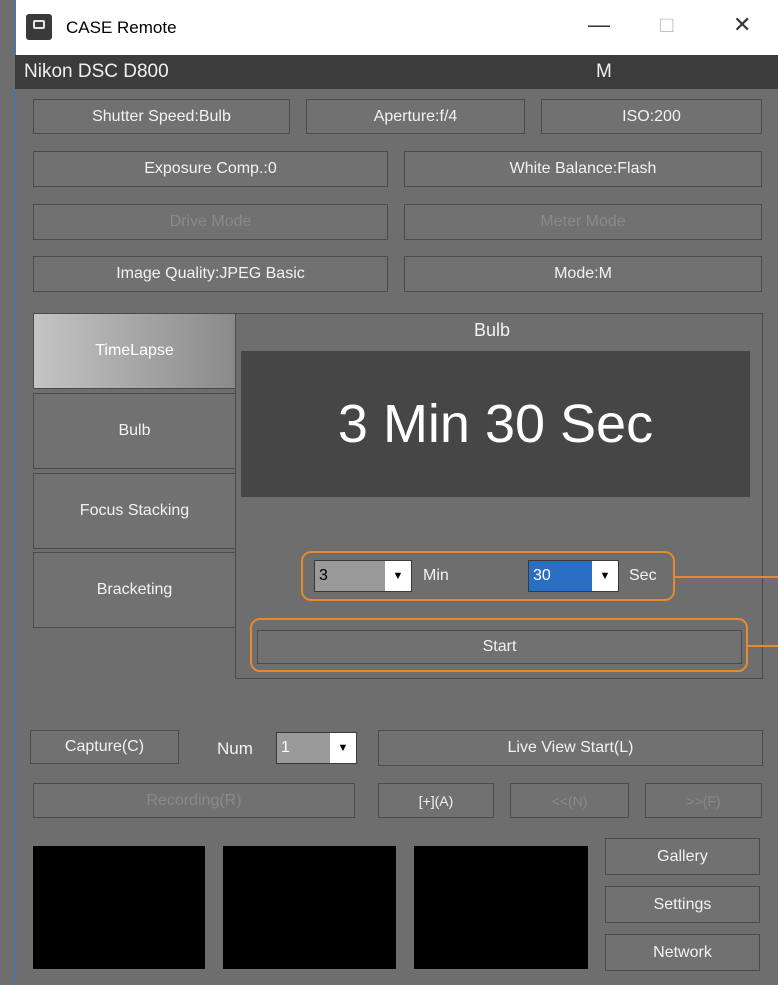 Image resolution: width=778 pixels, height=985 pixels. I want to click on minute-label: Min, so click(436, 575).